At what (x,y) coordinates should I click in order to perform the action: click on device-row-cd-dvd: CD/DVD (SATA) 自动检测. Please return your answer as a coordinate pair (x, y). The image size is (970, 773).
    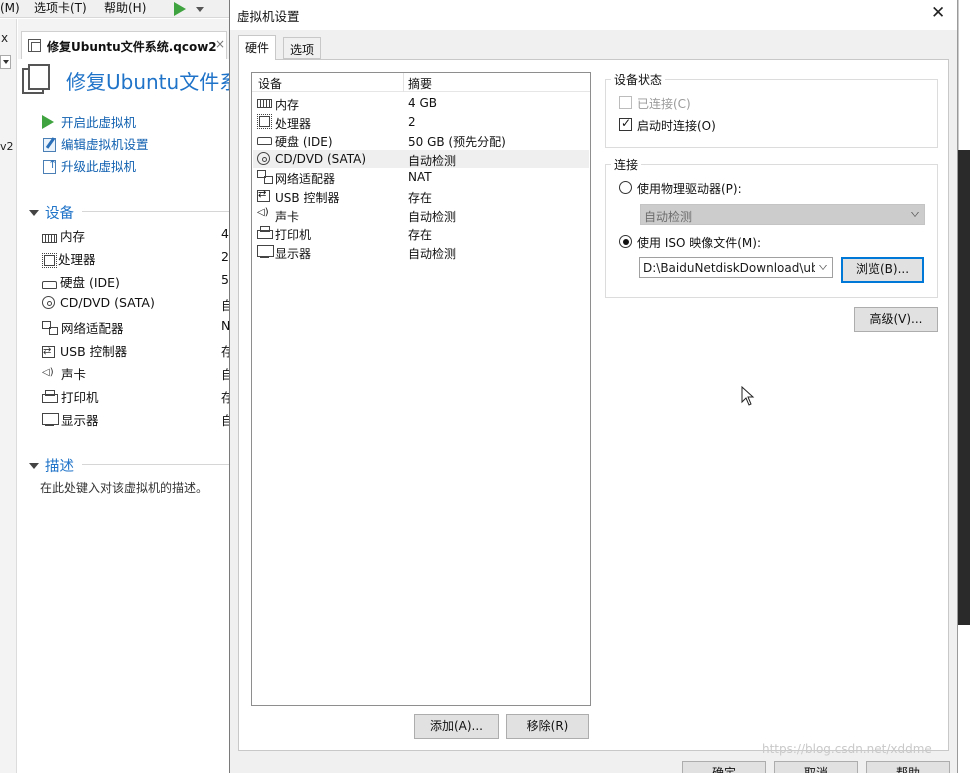
    Looking at the image, I should click on (421, 159).